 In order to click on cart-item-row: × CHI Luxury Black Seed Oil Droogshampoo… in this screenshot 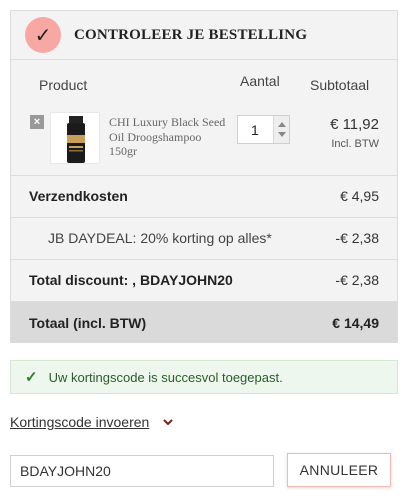, I will do `click(204, 143)`.